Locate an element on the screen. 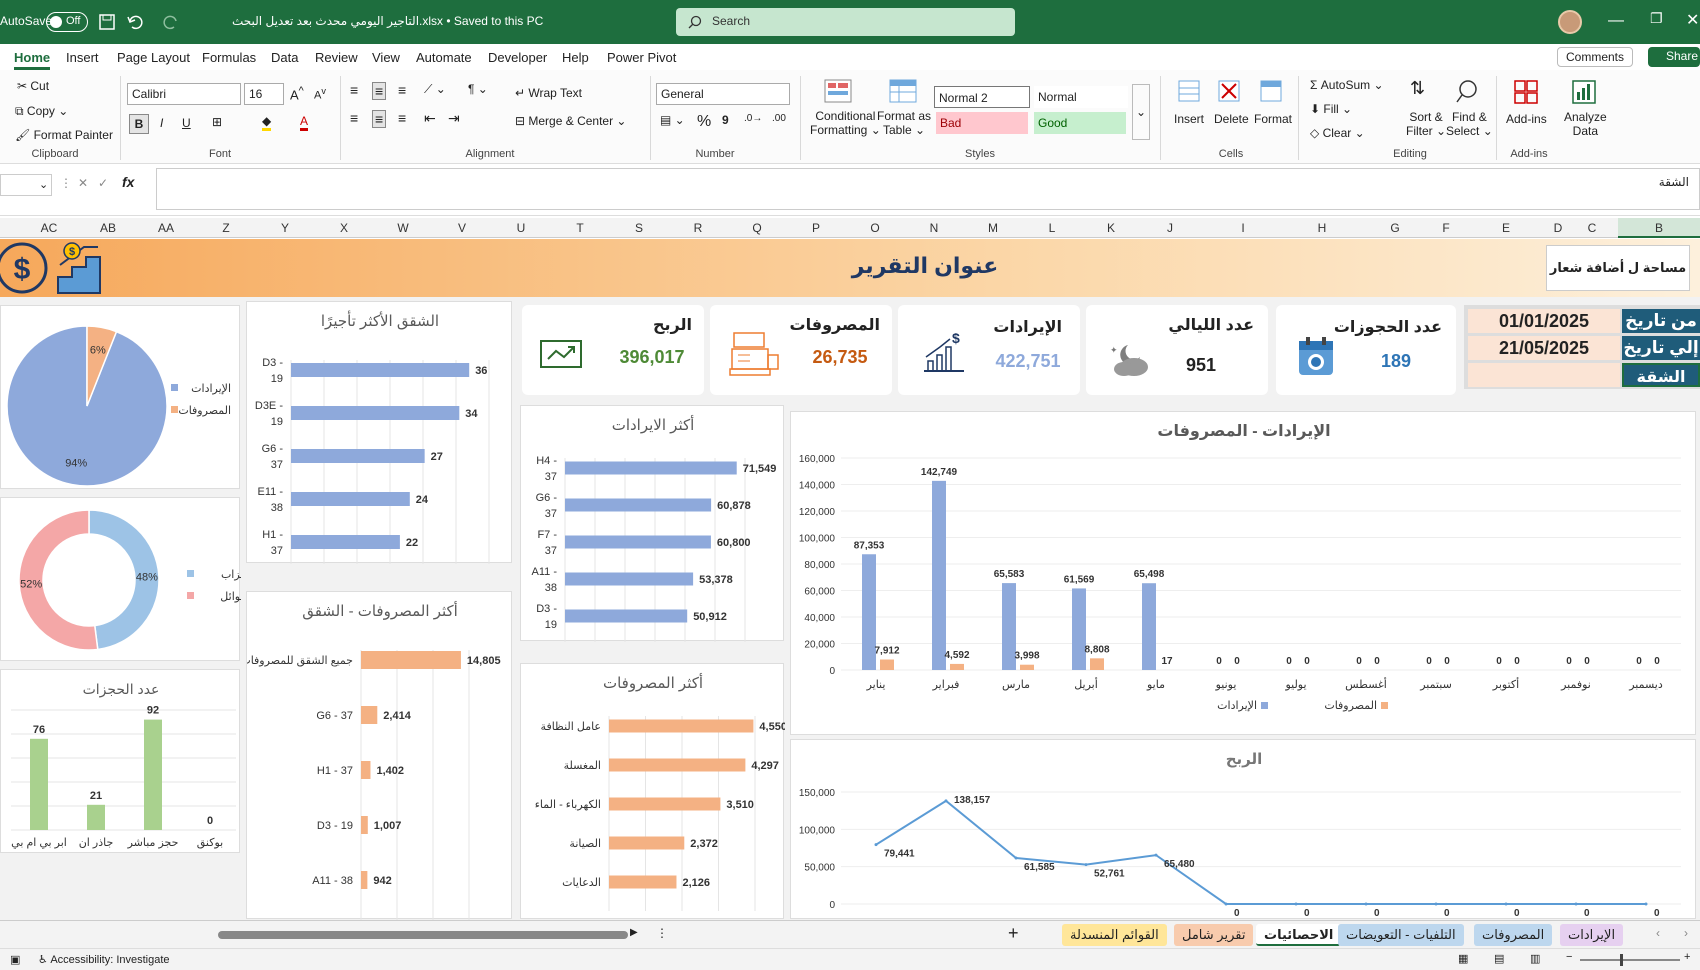  merge-center-button: ⊟ Merge & Center ⌄ is located at coordinates (570, 121).